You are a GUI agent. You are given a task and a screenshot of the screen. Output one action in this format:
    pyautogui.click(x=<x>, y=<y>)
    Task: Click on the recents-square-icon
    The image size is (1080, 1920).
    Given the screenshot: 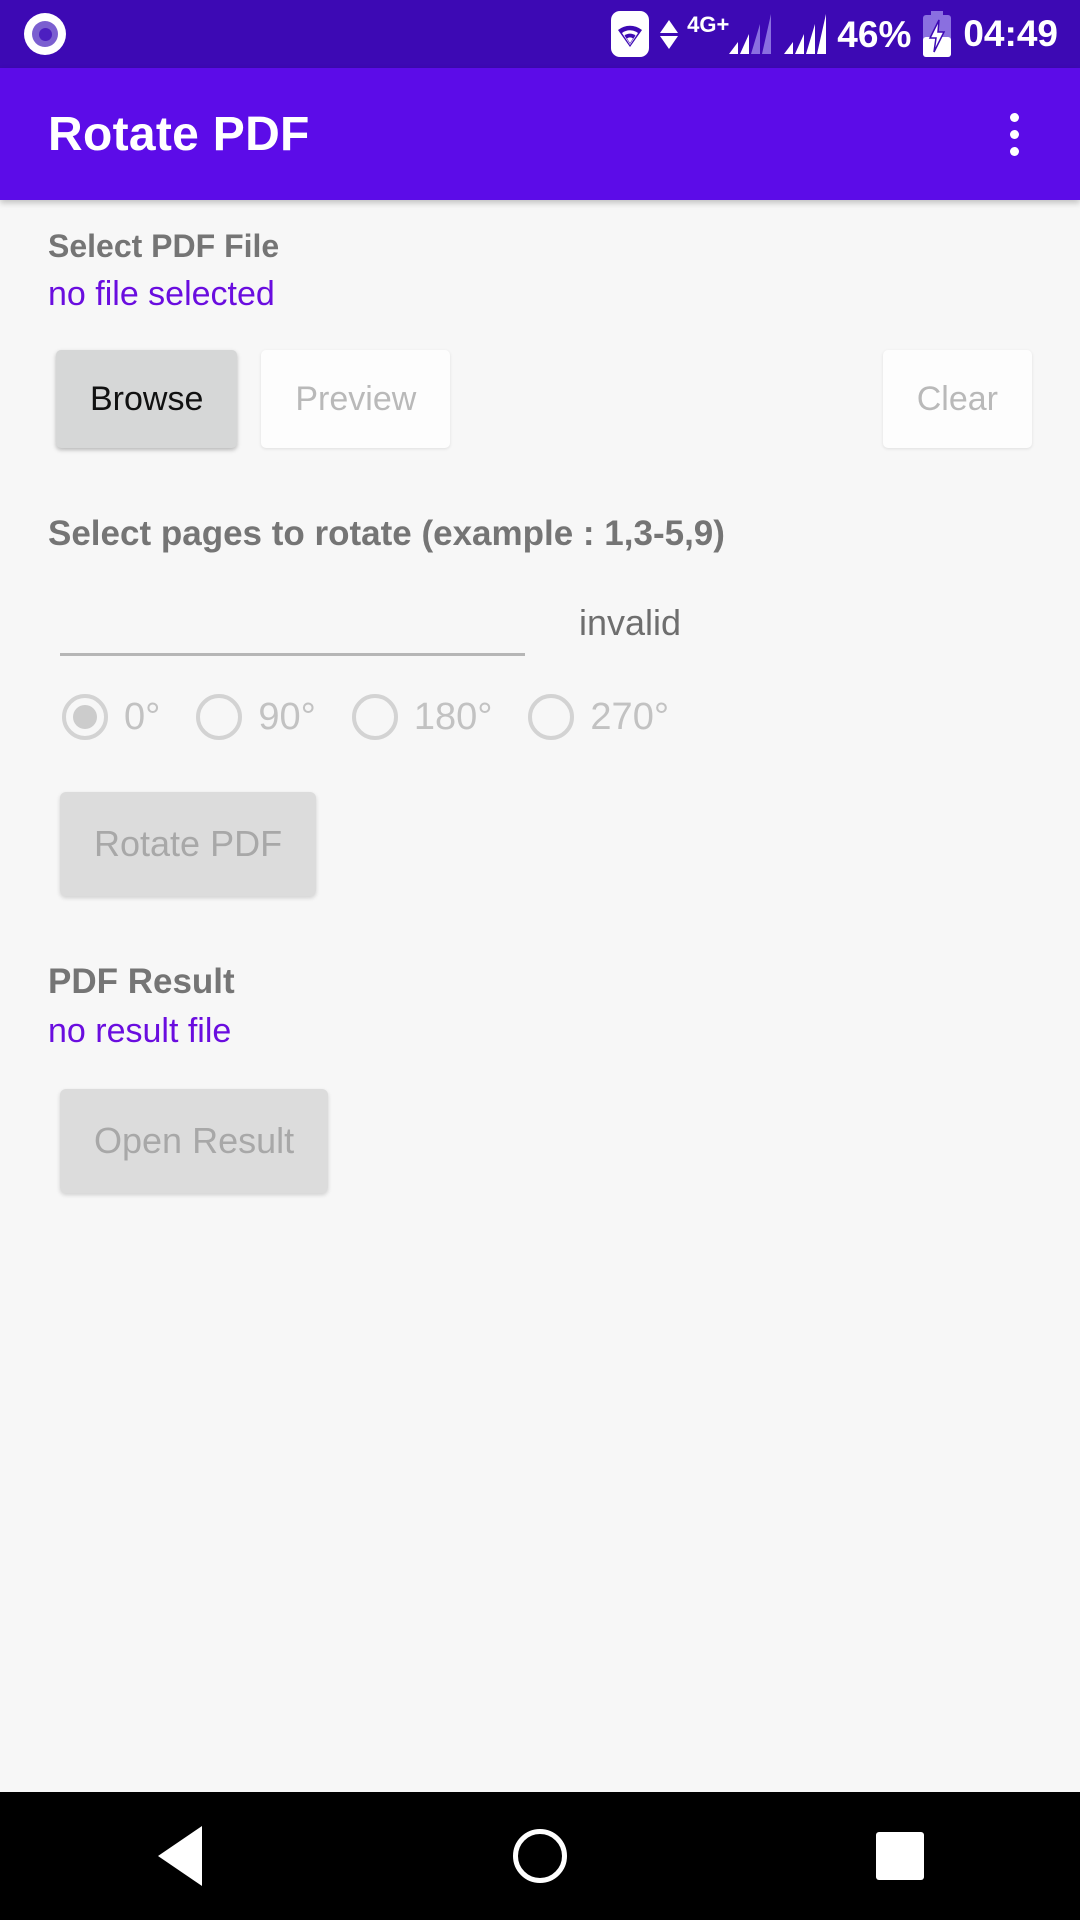 What is the action you would take?
    pyautogui.click(x=900, y=1856)
    